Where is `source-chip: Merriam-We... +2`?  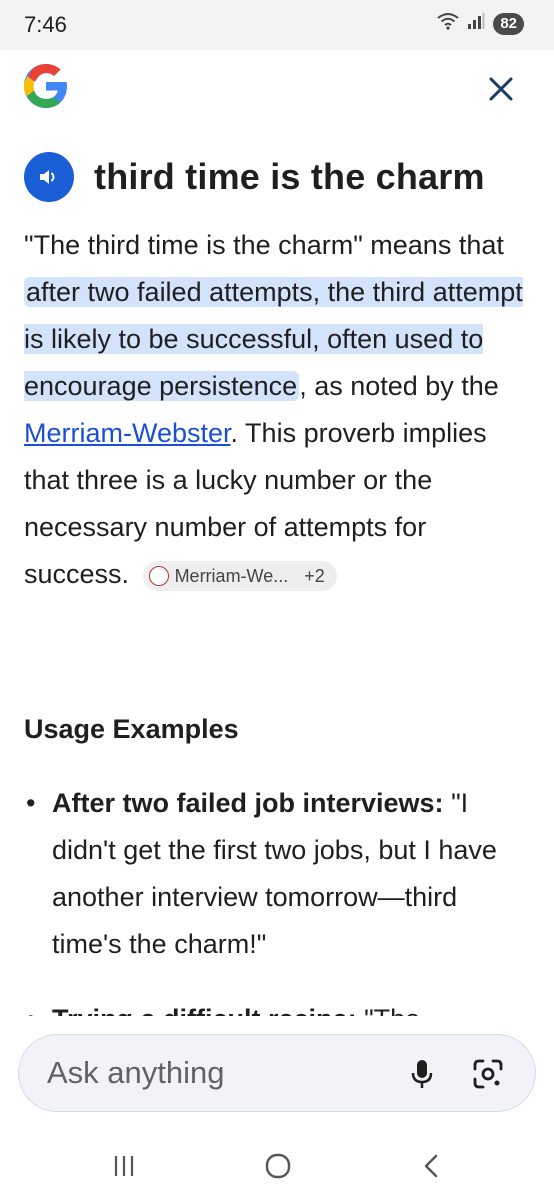 source-chip: Merriam-We... +2 is located at coordinates (239, 575).